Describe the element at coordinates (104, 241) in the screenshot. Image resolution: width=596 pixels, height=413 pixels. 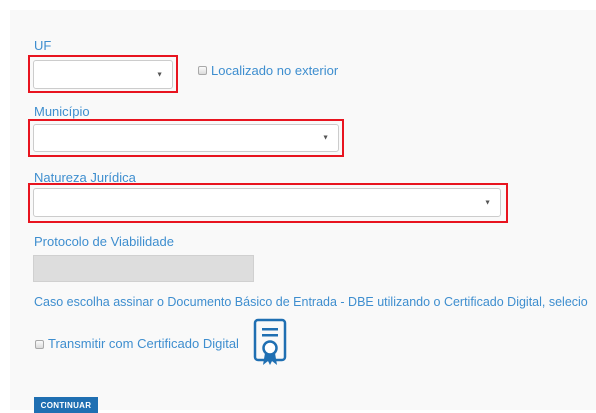
I see `protocolo-label: Protocolo de Viabilidade` at that location.